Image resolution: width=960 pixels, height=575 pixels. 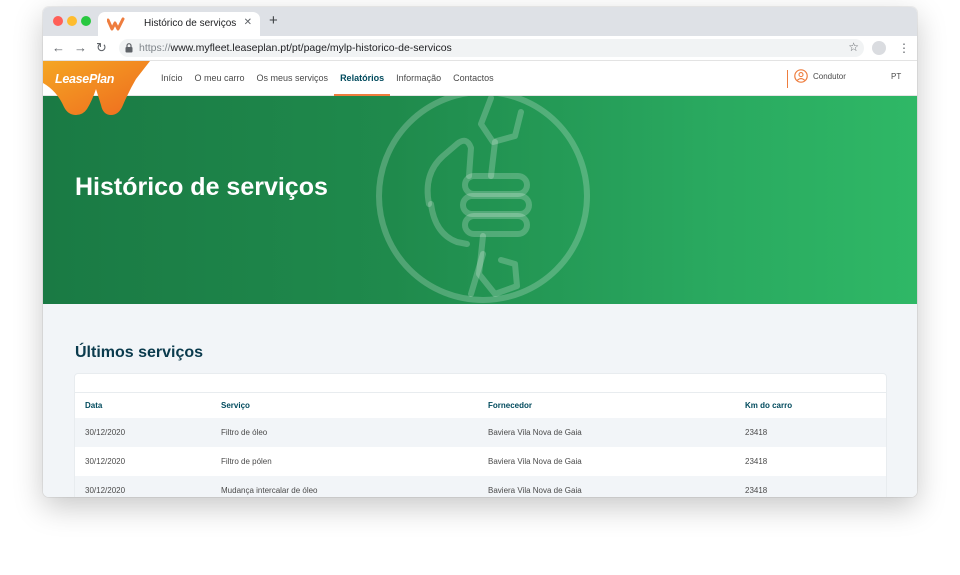 I want to click on user-icon, so click(x=801, y=76).